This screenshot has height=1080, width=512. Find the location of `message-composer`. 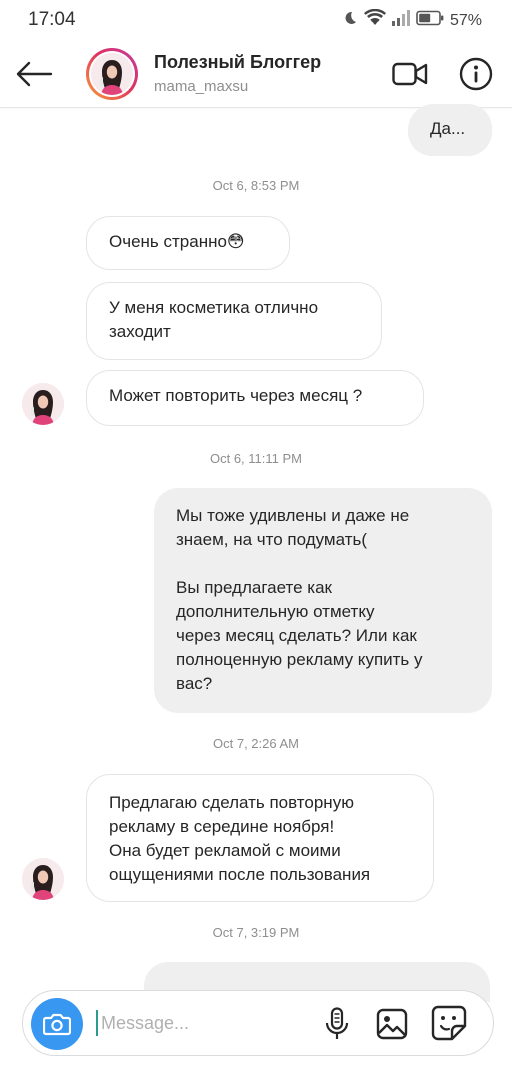

message-composer is located at coordinates (258, 1023).